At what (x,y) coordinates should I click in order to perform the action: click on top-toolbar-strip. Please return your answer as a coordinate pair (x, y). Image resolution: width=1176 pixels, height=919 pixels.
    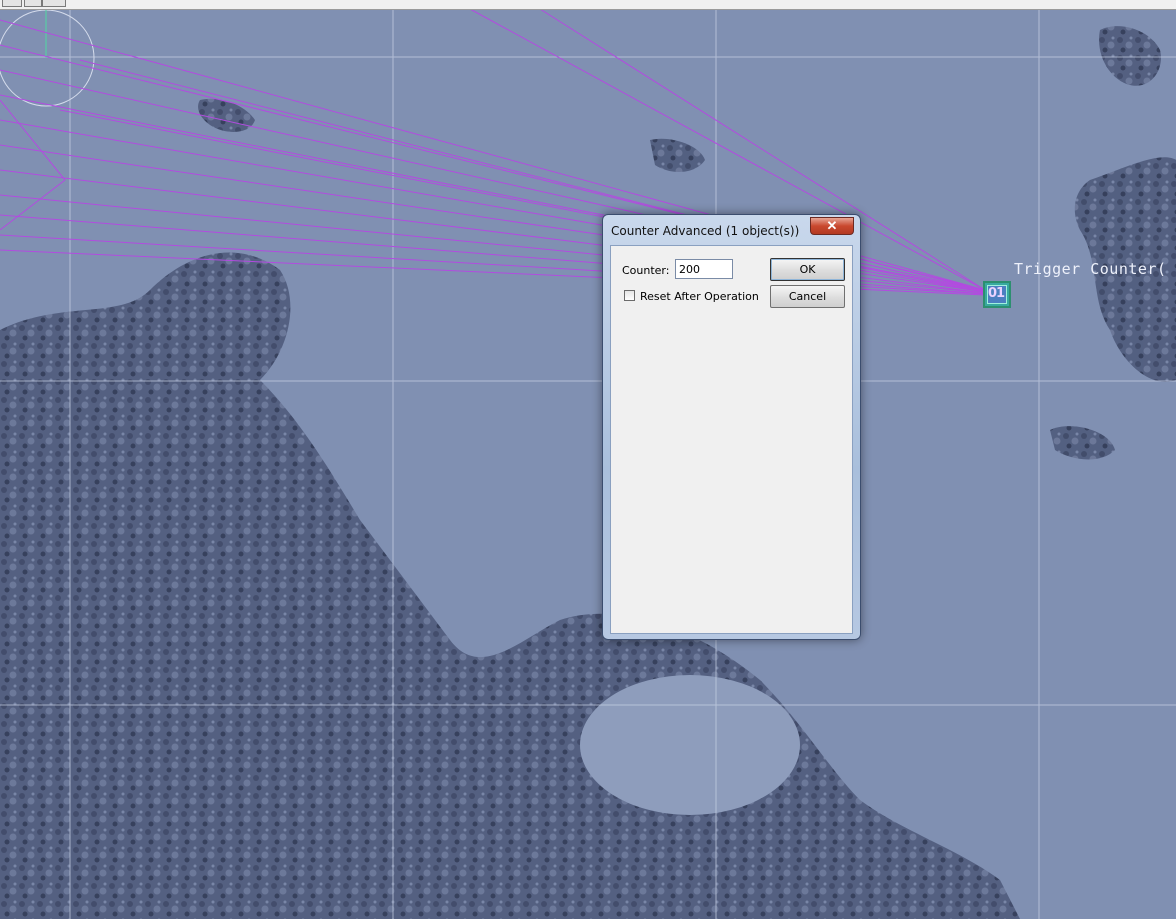
    Looking at the image, I should click on (588, 5).